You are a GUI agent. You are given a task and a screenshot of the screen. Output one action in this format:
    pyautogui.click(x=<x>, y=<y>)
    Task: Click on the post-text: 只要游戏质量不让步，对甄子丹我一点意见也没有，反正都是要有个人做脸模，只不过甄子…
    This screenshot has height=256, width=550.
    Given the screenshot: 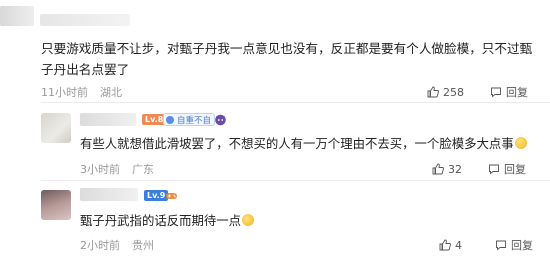 What is the action you would take?
    pyautogui.click(x=287, y=59)
    